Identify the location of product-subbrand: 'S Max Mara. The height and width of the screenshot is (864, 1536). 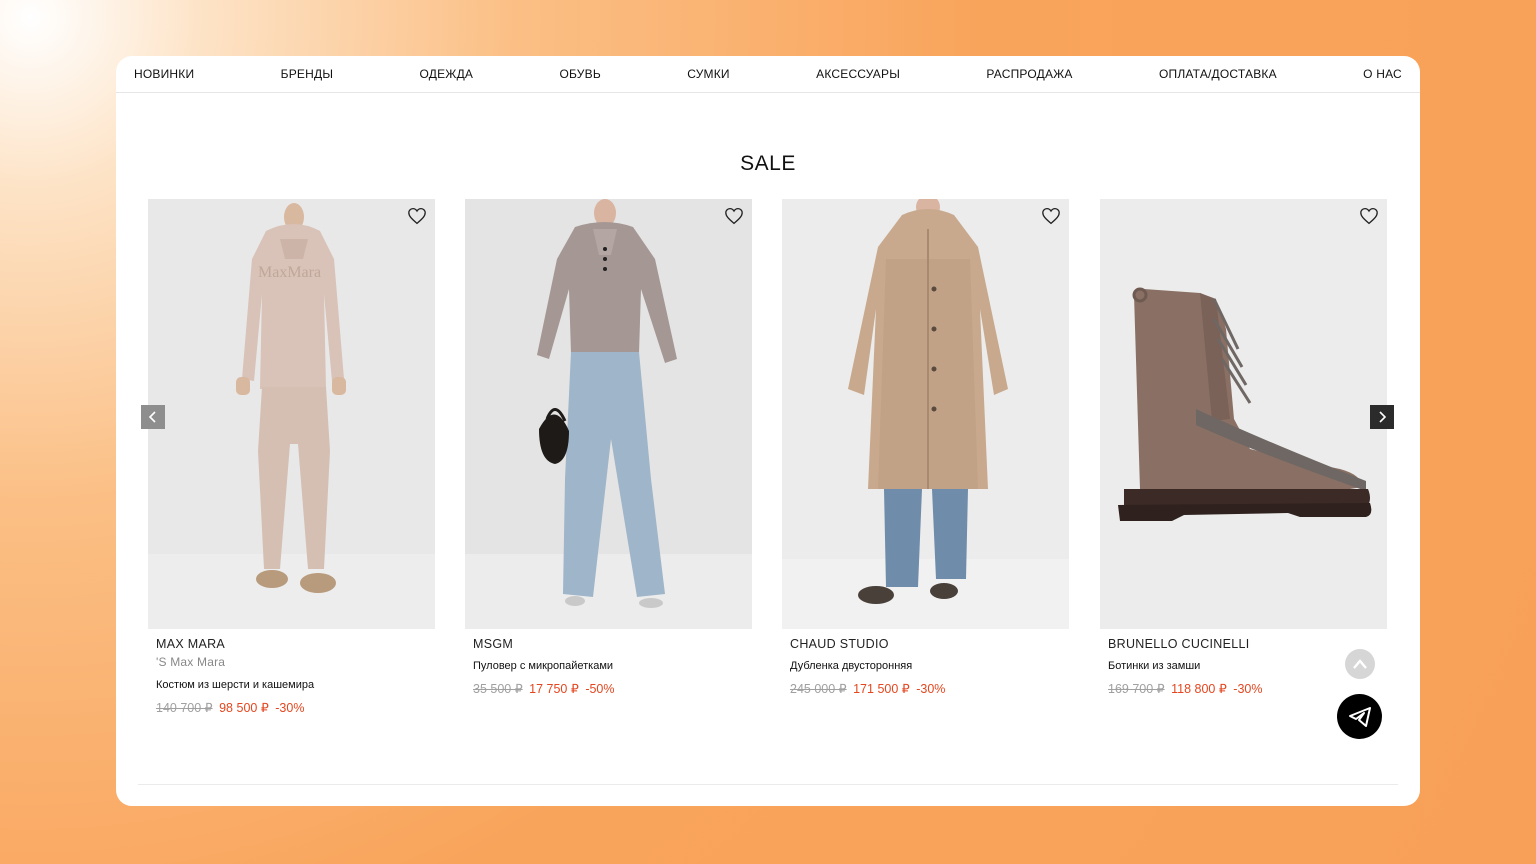
(191, 662).